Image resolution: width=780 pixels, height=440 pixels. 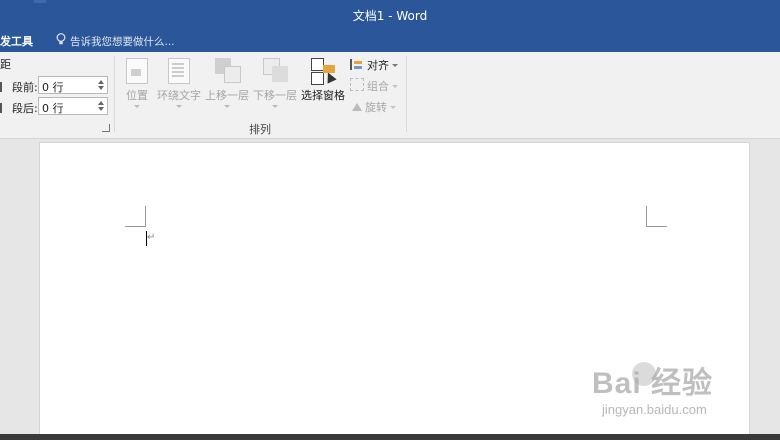 I want to click on position-icon, so click(x=137, y=71).